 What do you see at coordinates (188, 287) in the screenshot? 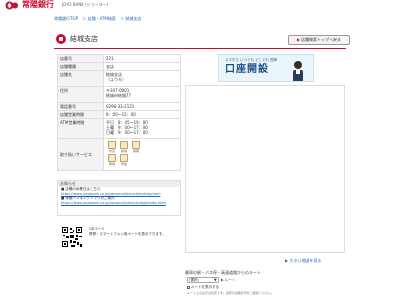
I see `checkbox-icon` at bounding box center [188, 287].